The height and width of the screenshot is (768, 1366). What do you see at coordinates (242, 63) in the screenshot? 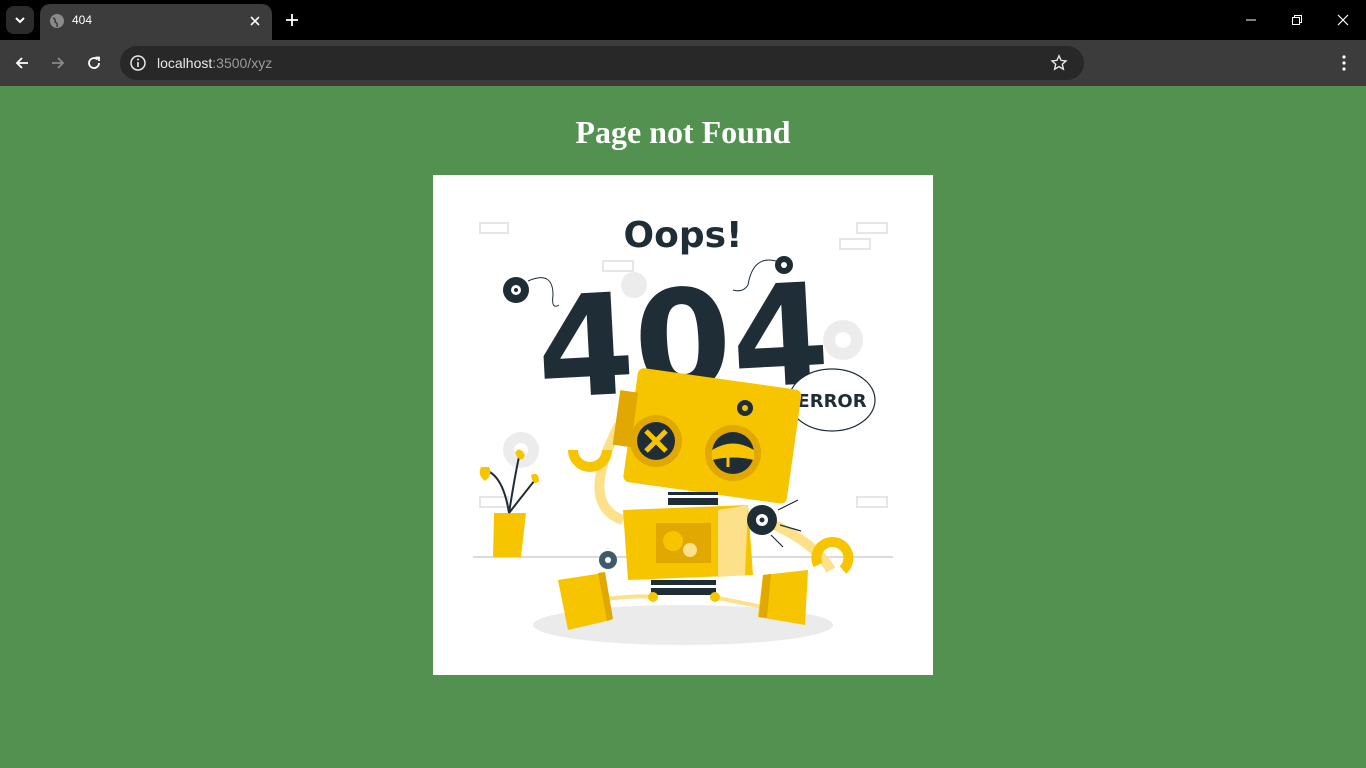
I see `url-path: :3500/xyz` at bounding box center [242, 63].